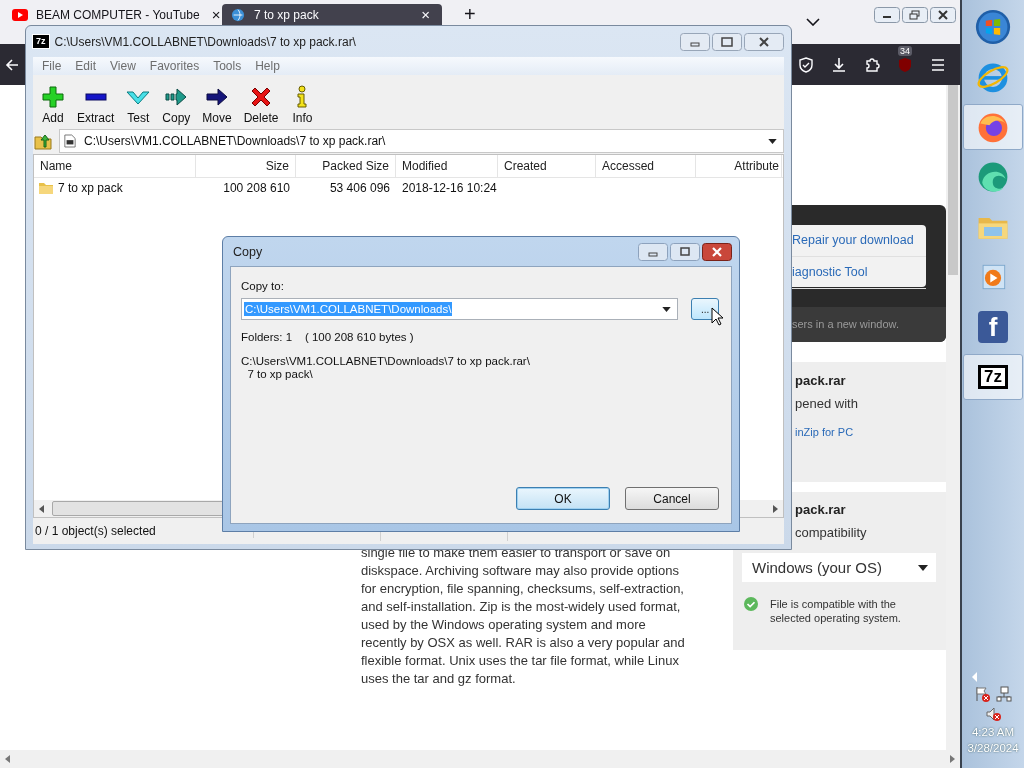 This screenshot has width=1024, height=768. What do you see at coordinates (246, 166) in the screenshot?
I see `column-header: Size` at bounding box center [246, 166].